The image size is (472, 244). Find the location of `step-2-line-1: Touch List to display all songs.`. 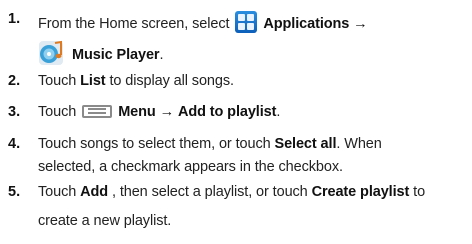

step-2-line-1: Touch List to display all songs. is located at coordinates (136, 81).